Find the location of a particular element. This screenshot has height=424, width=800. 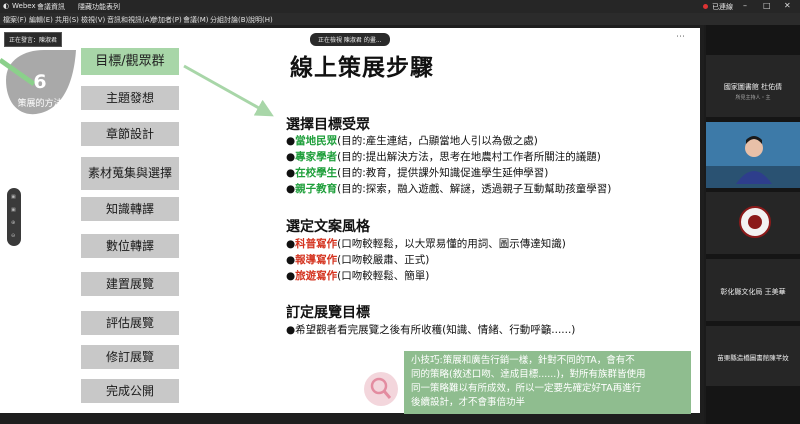

participant-tile: 苗栗縣造橋圖書館陳芊妏 is located at coordinates (753, 356).